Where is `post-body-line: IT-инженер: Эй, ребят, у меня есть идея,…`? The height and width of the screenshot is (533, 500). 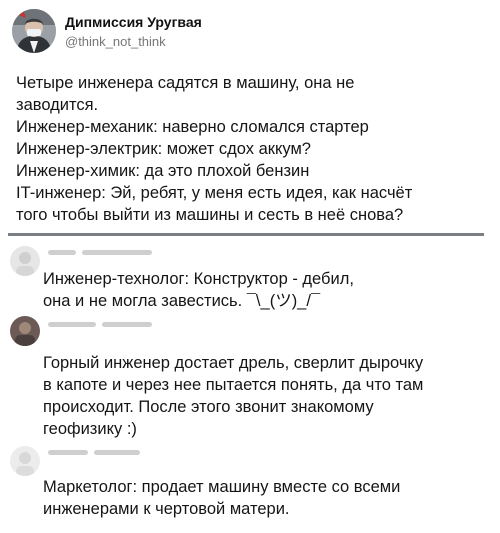
post-body-line: IT-инженер: Эй, ребят, у меня есть идея,… is located at coordinates (214, 193).